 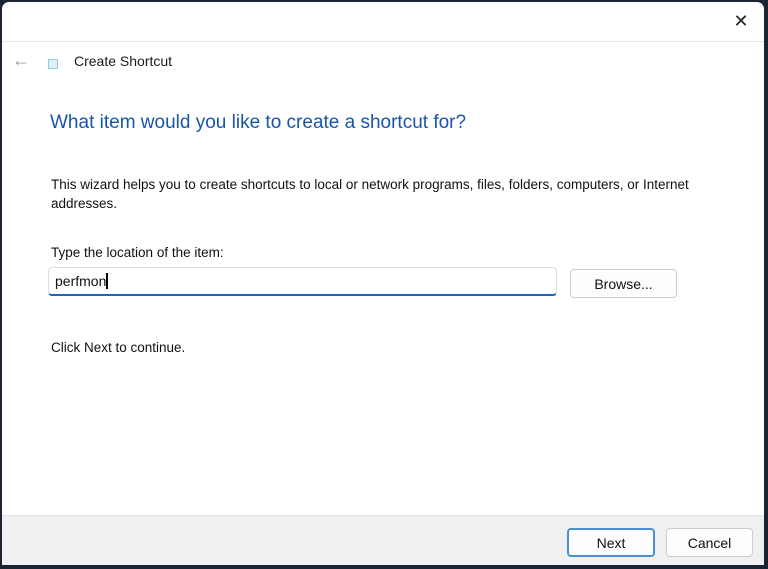 What do you see at coordinates (107, 281) in the screenshot?
I see `text-caret` at bounding box center [107, 281].